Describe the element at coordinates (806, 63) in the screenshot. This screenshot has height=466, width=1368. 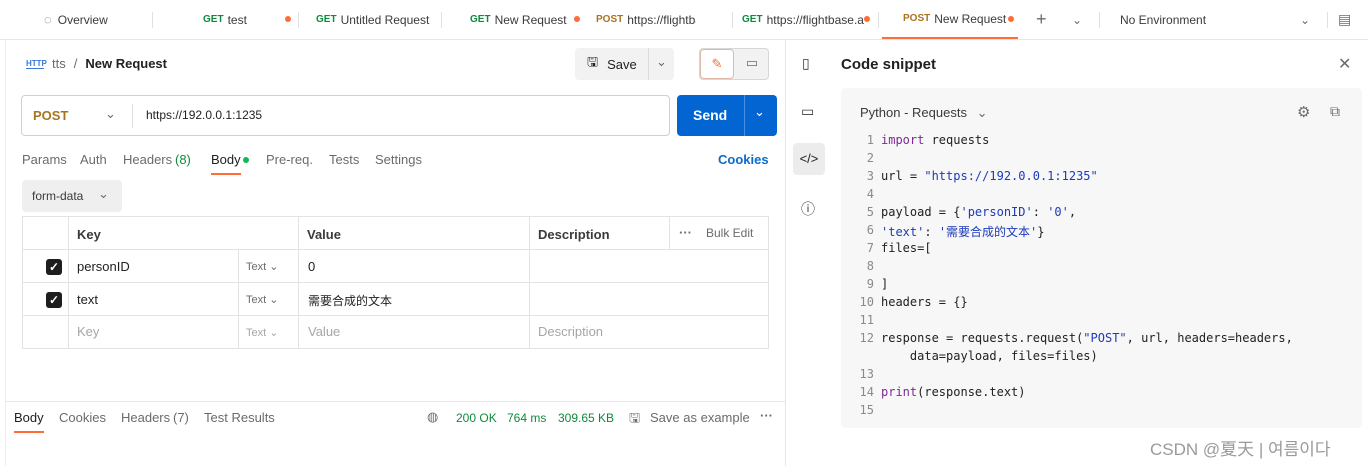
I see `documentation-icon: ▯` at that location.